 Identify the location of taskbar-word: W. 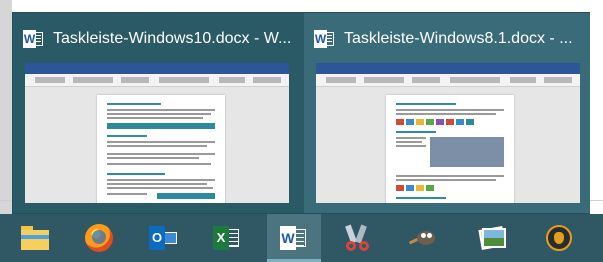
(294, 238).